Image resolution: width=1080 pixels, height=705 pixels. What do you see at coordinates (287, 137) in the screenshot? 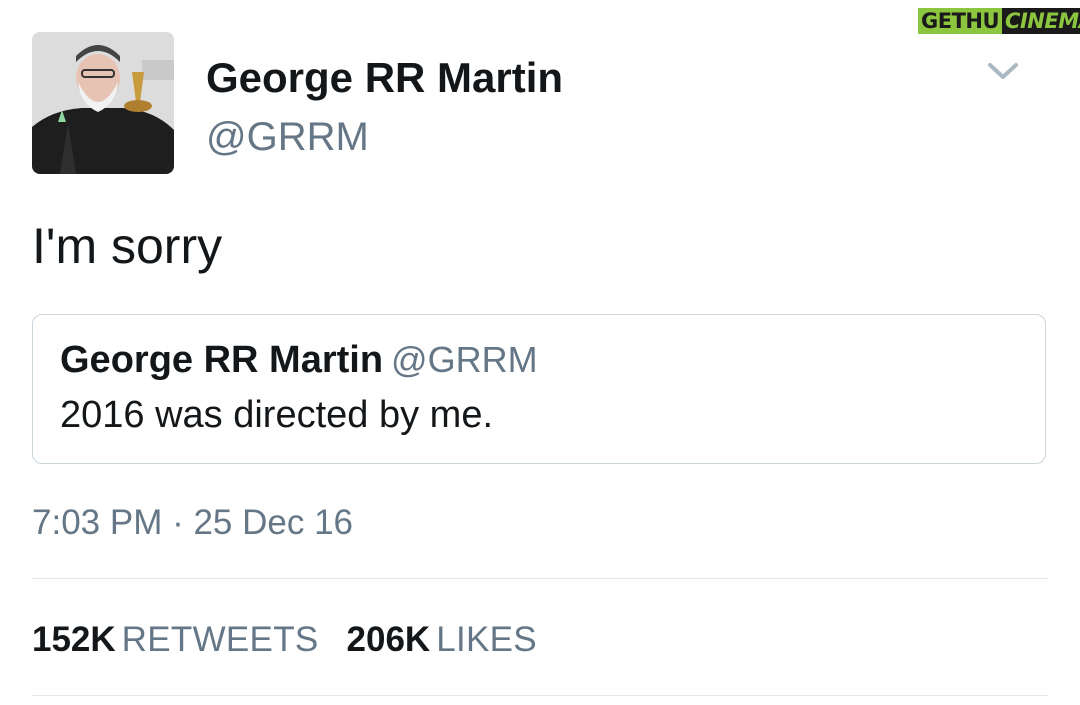
I see `author-handle: @GRRM` at bounding box center [287, 137].